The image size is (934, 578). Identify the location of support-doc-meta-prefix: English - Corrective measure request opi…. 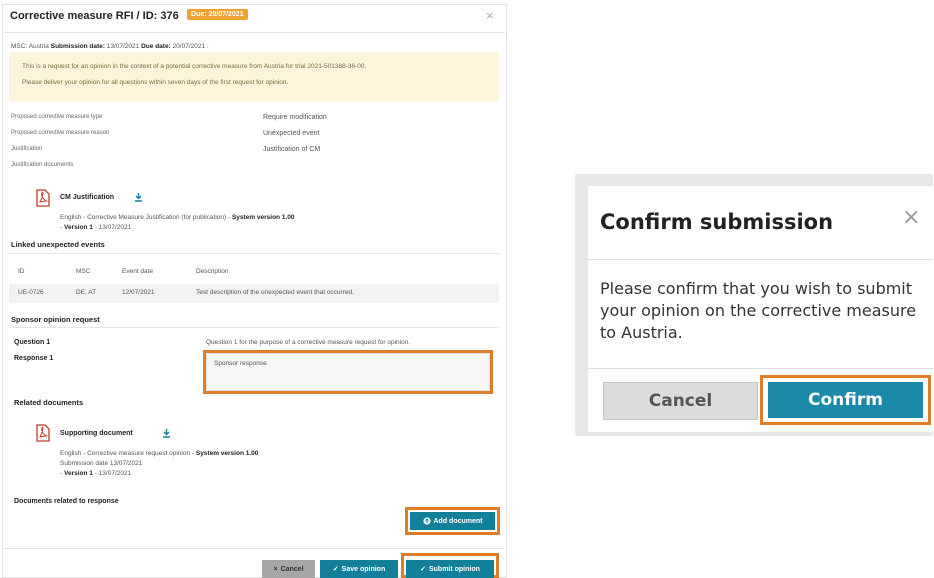
(127, 453).